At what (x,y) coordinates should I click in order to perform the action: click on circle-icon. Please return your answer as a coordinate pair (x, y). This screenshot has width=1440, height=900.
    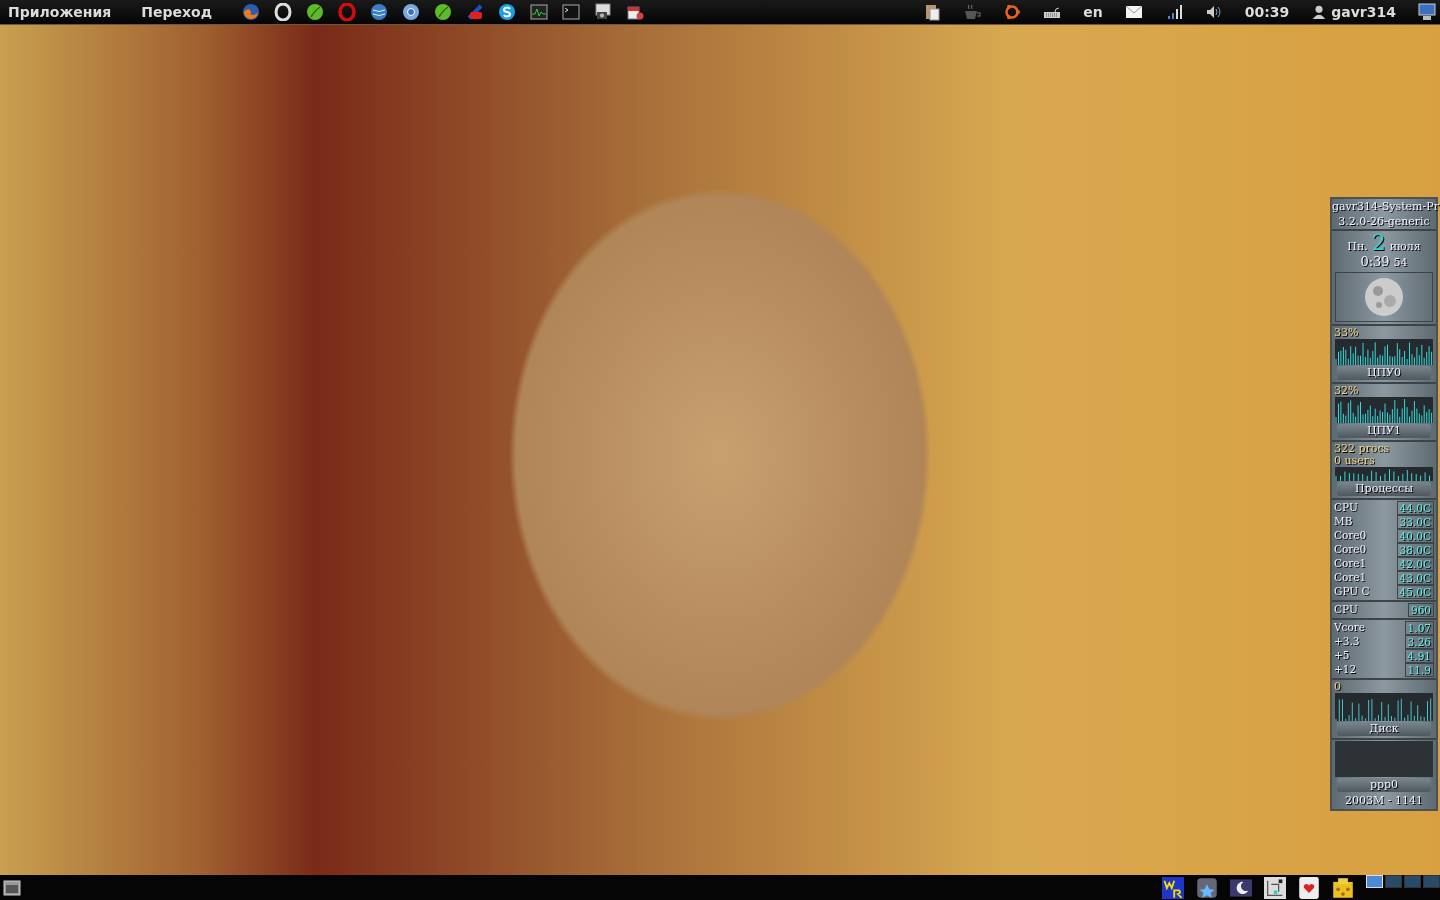
    Looking at the image, I should click on (411, 12).